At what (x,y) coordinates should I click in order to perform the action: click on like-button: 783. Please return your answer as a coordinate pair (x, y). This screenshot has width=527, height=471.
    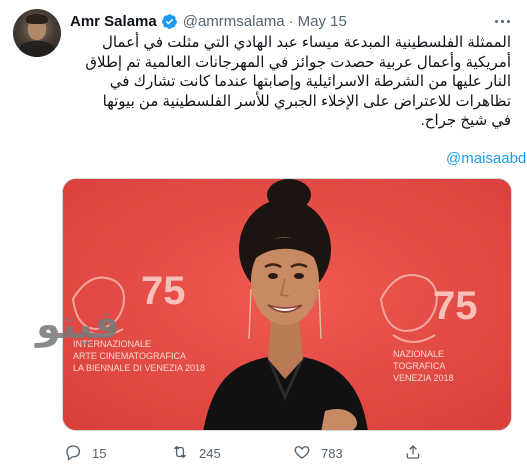
    Looking at the image, I should click on (318, 453).